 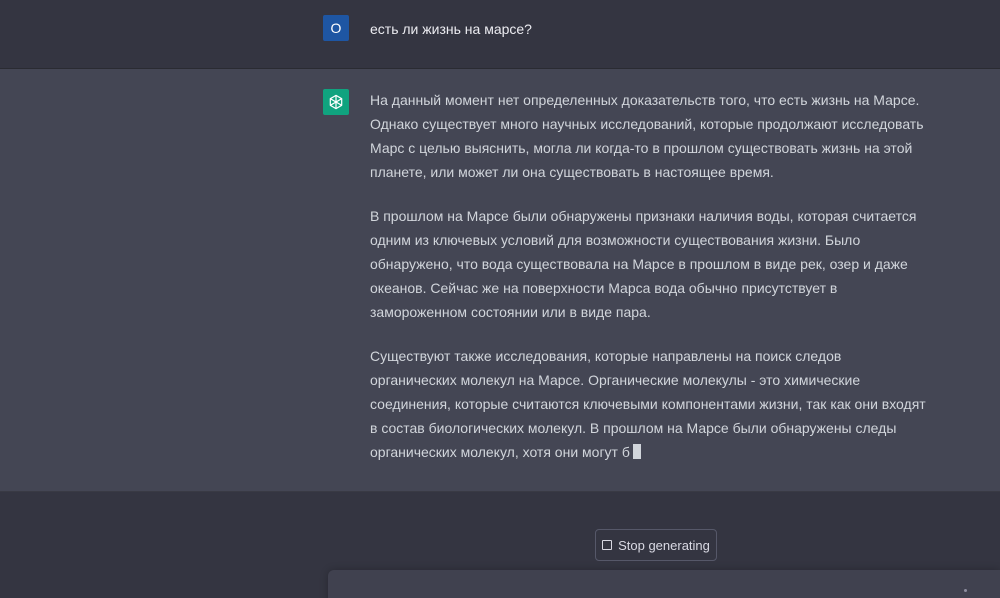 What do you see at coordinates (451, 29) in the screenshot?
I see `user-message-text: есть ли жизнь на марсе?` at bounding box center [451, 29].